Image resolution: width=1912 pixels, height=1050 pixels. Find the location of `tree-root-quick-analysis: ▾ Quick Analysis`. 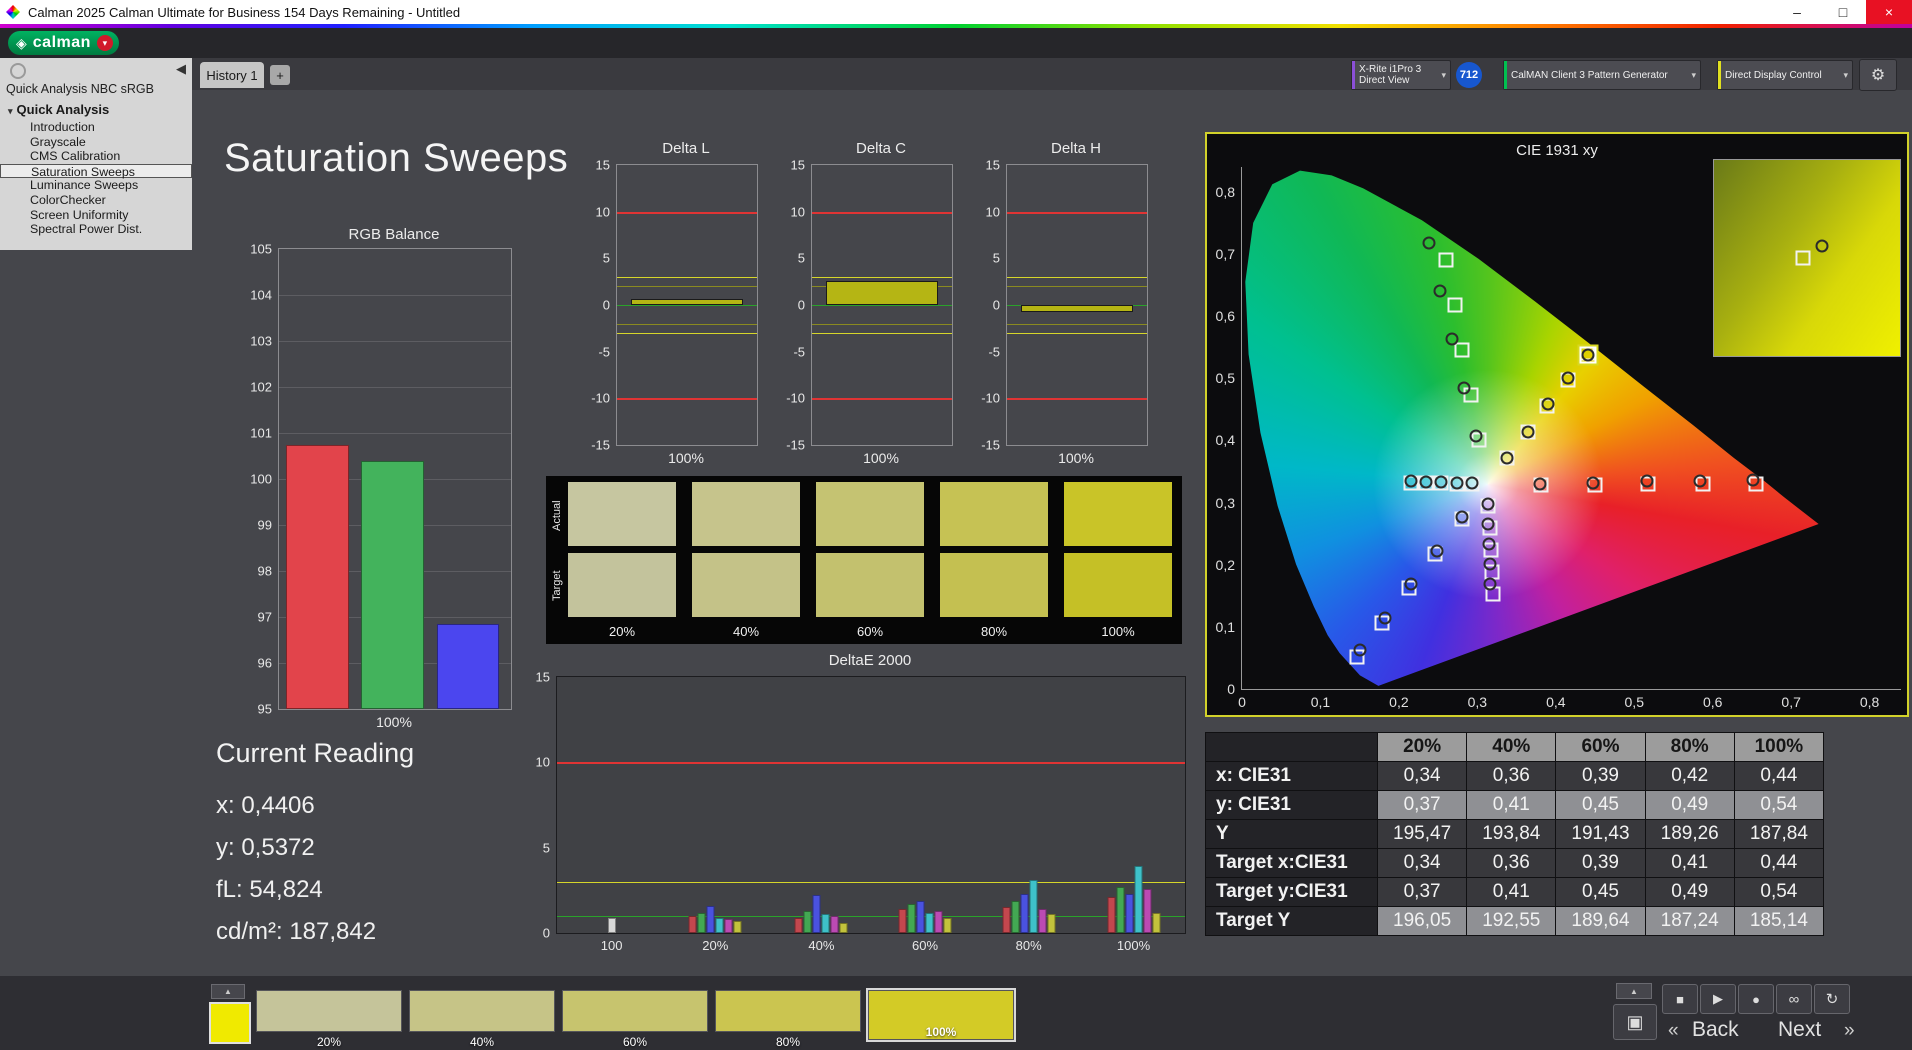

tree-root-quick-analysis: ▾ Quick Analysis is located at coordinates (58, 109).